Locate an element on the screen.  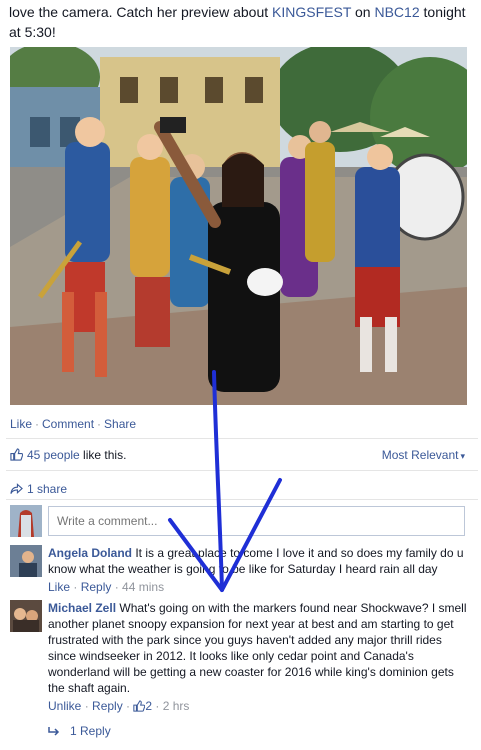
comment-link: Comment is located at coordinates (68, 424).